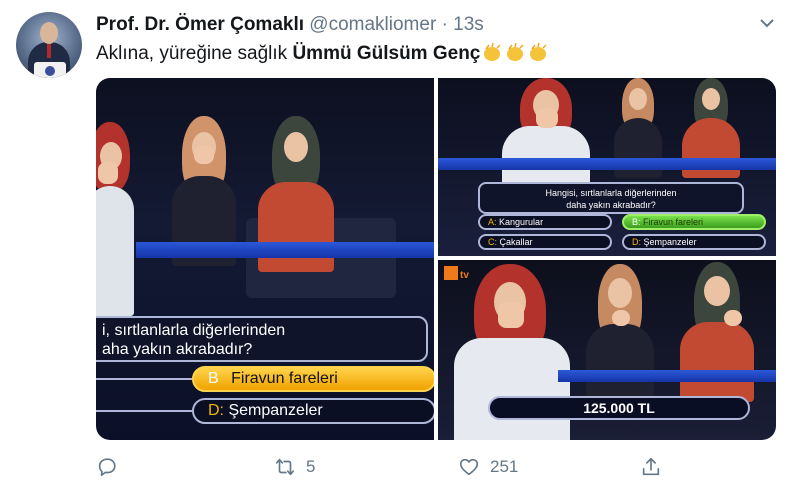 The width and height of the screenshot is (800, 494). I want to click on answer-b-key: B:, so click(636, 222).